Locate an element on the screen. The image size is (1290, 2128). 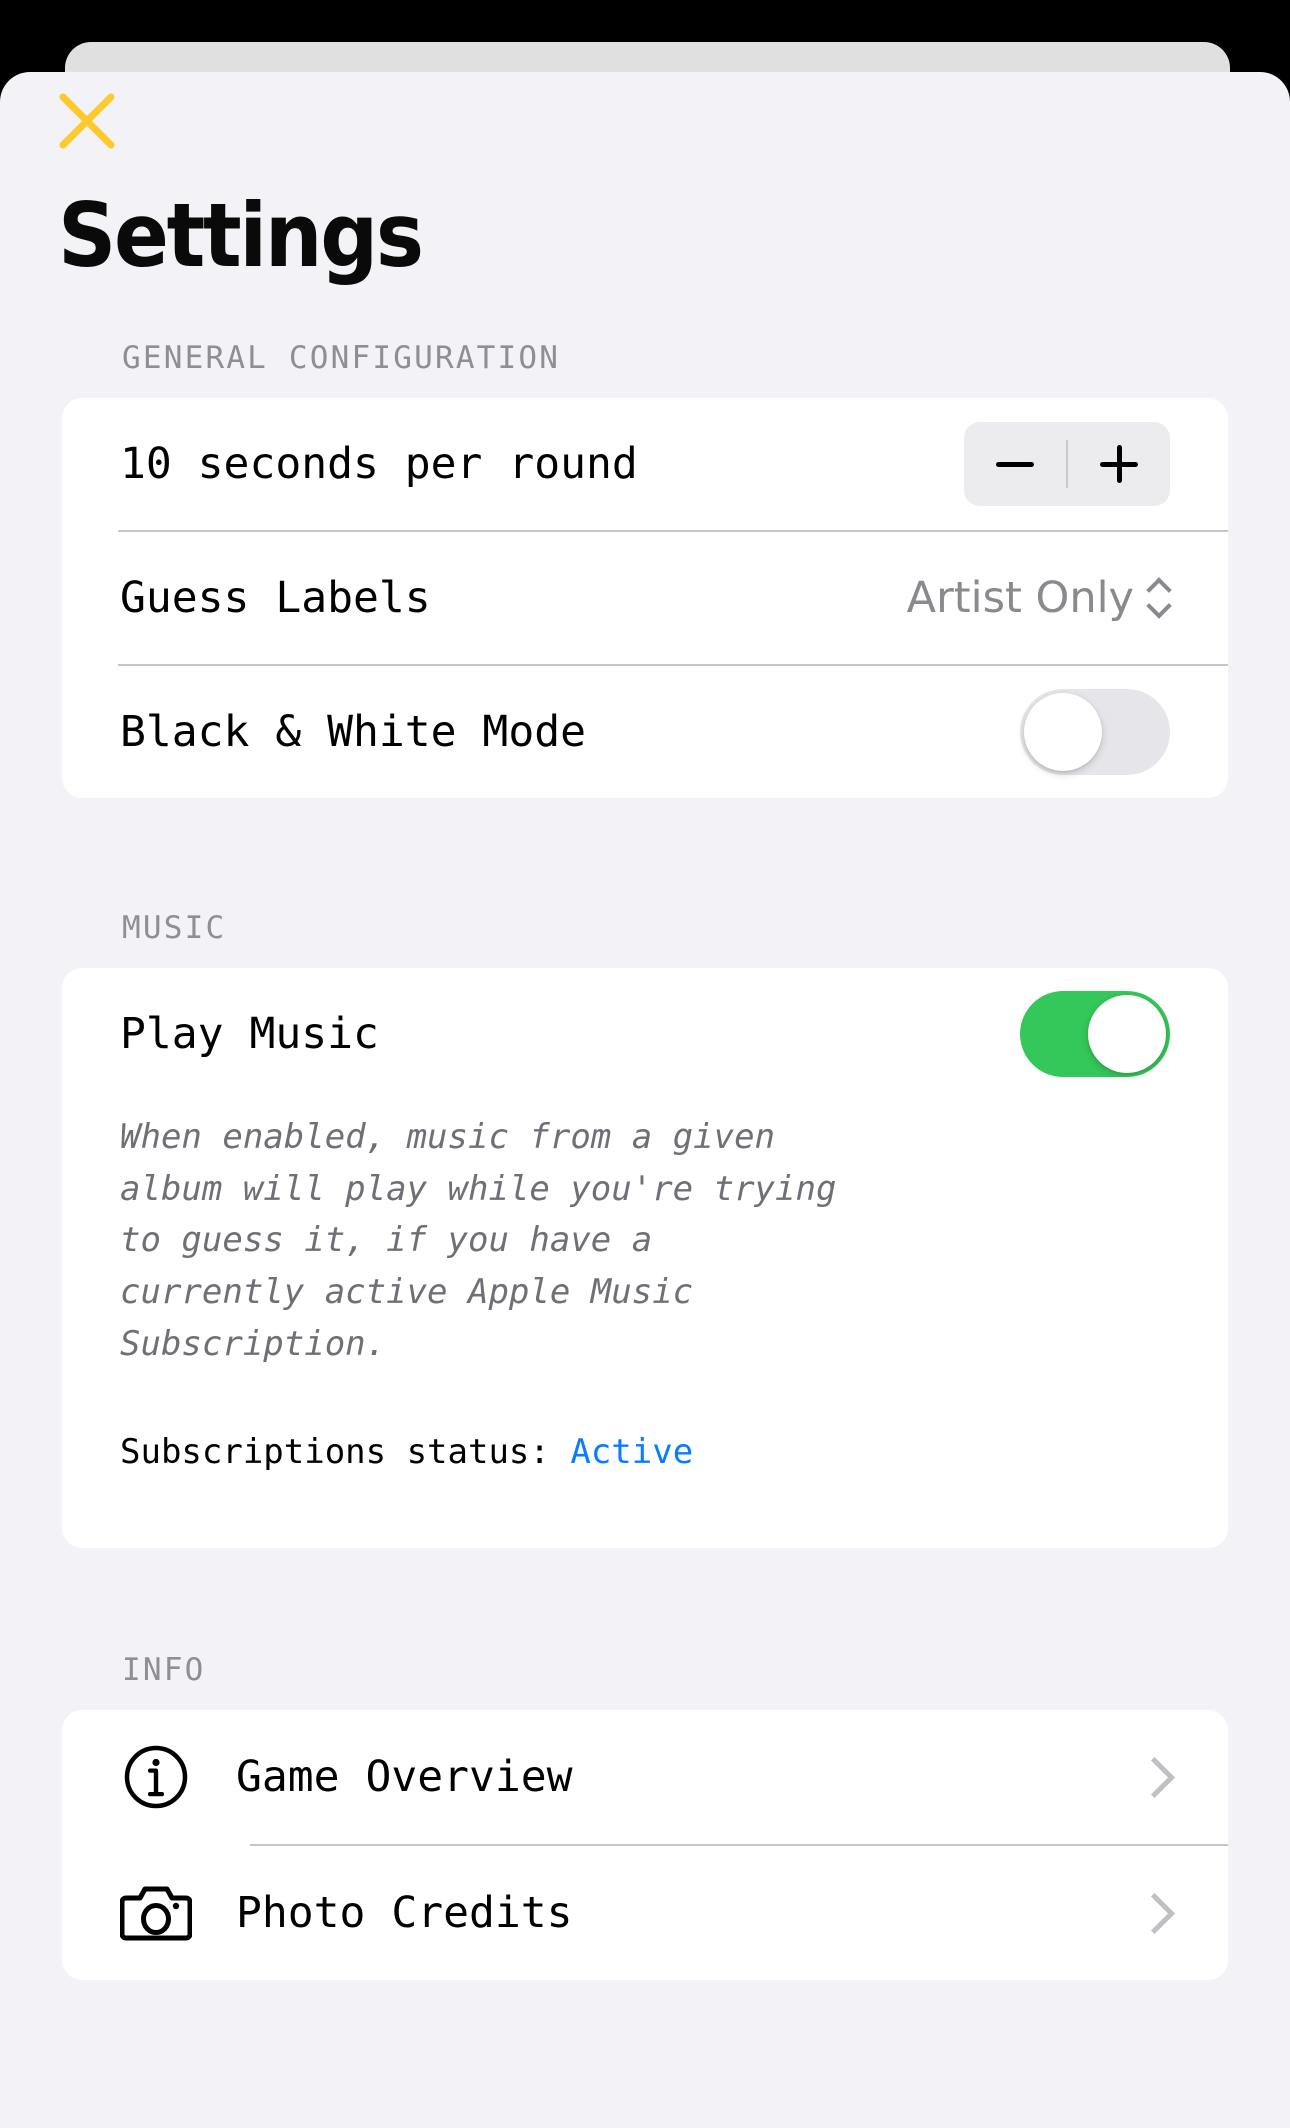
close-icon is located at coordinates (87, 121).